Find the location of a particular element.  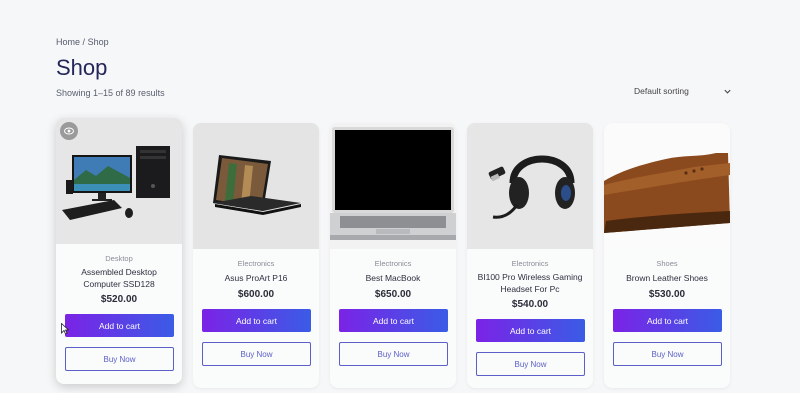

sorting-selected-label: Default sorting is located at coordinates (661, 91).